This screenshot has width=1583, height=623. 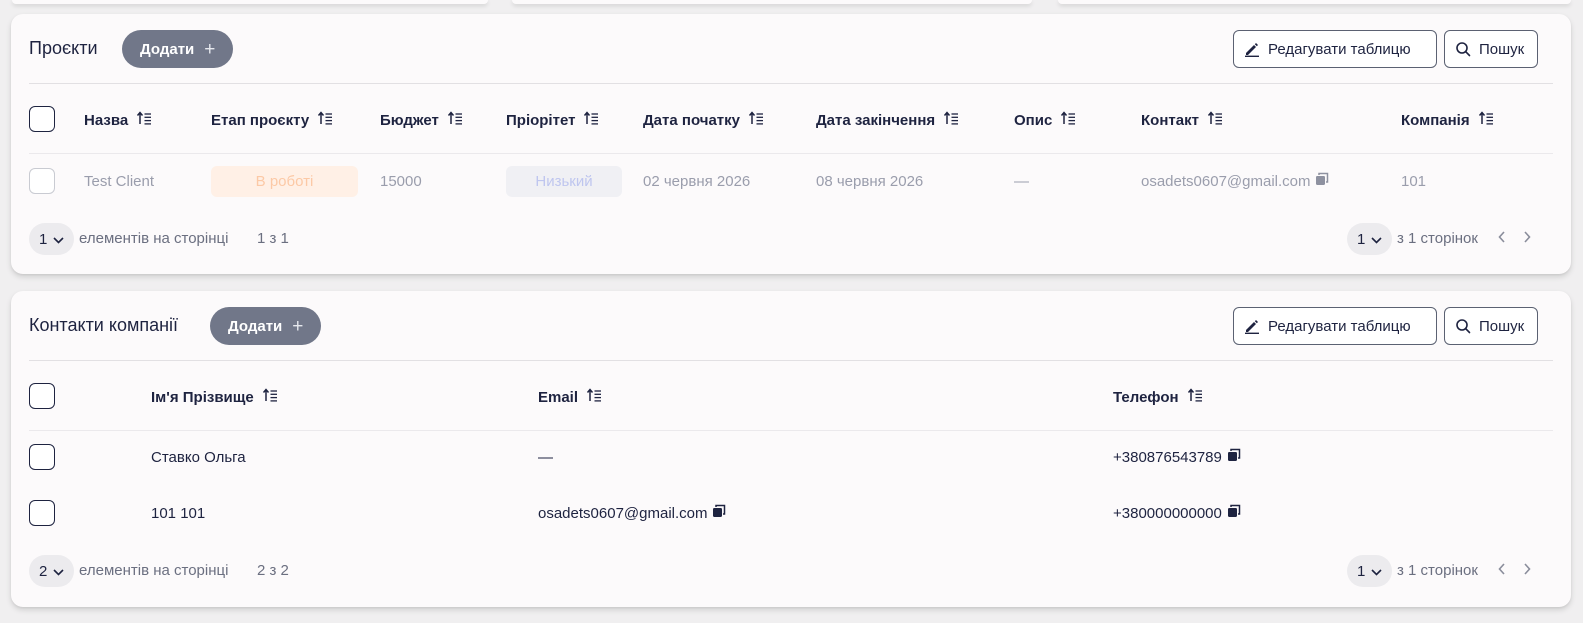 What do you see at coordinates (272, 120) in the screenshot?
I see `column-header-stage: Етап проєкту` at bounding box center [272, 120].